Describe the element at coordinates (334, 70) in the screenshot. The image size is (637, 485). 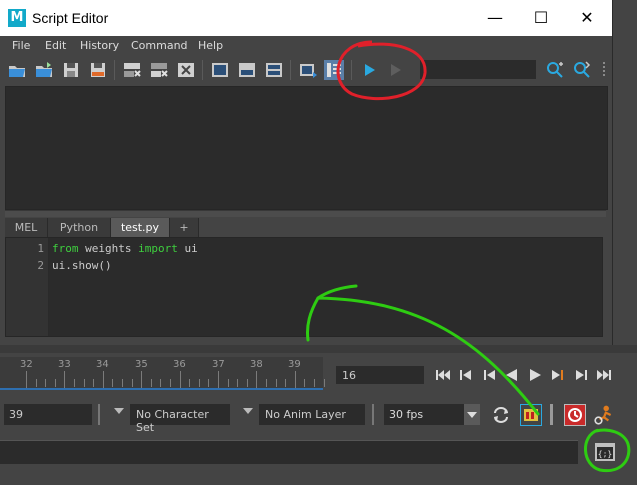
I see `show-line-numbers-icon` at that location.